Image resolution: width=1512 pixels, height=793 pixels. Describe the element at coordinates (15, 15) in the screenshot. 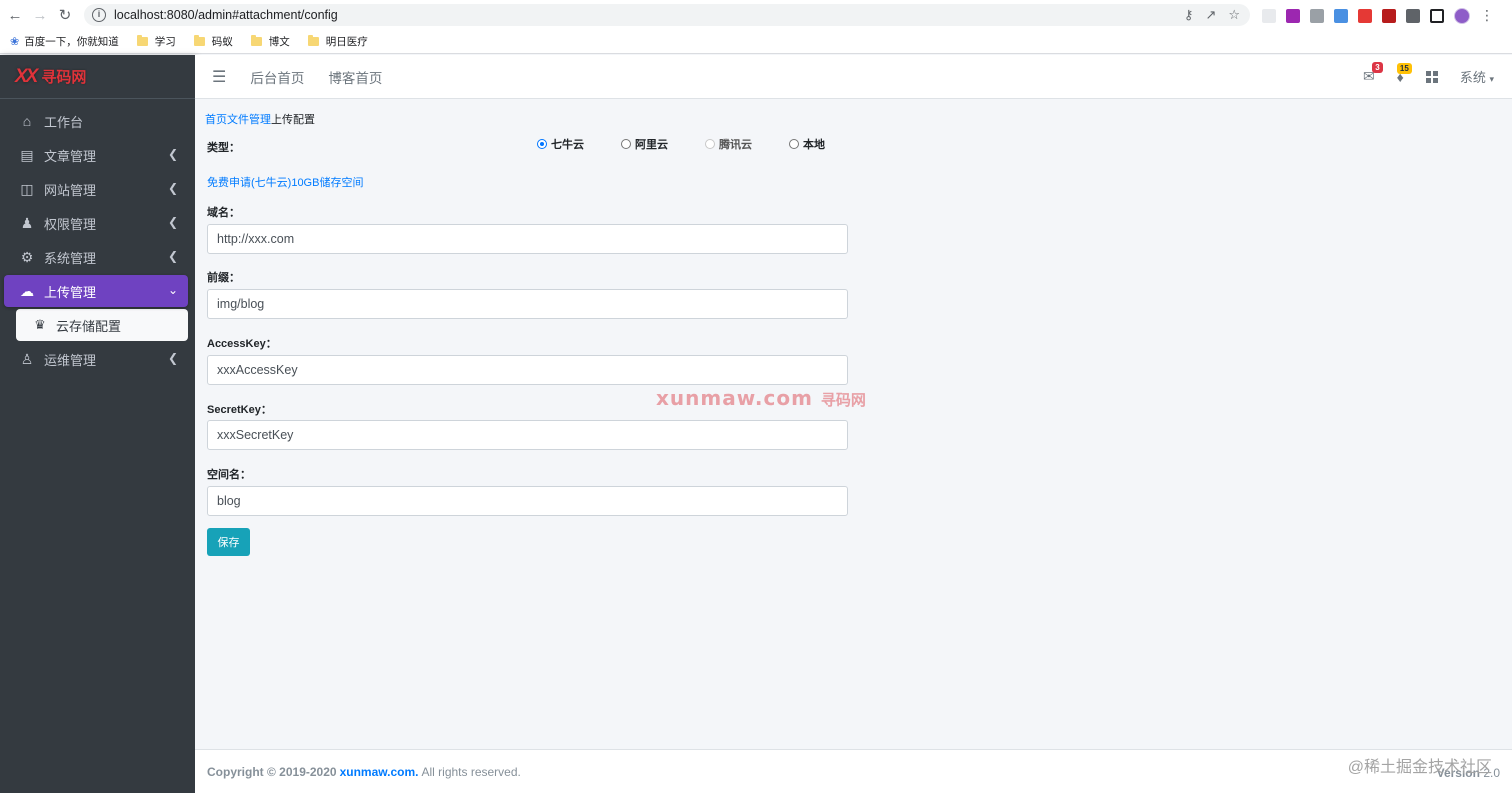

I see `back-icon: ←` at that location.